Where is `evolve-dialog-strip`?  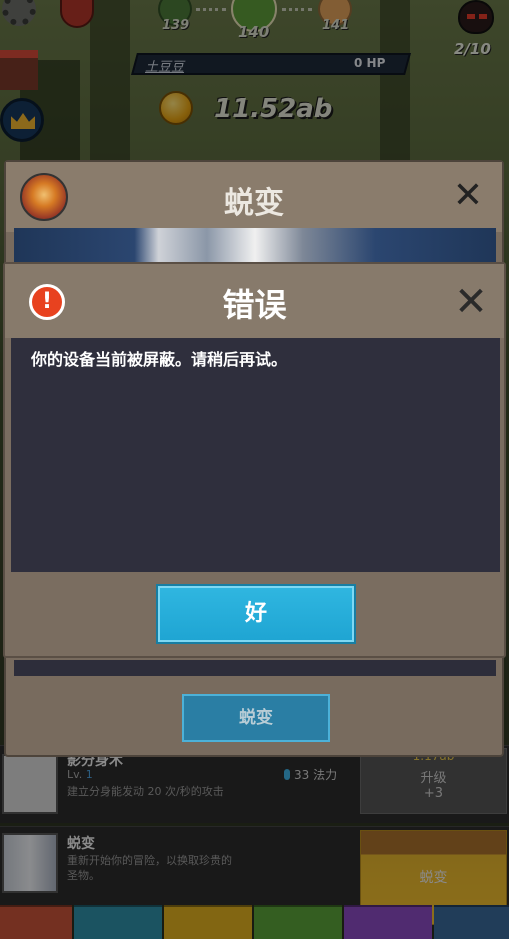 evolve-dialog-strip is located at coordinates (255, 668).